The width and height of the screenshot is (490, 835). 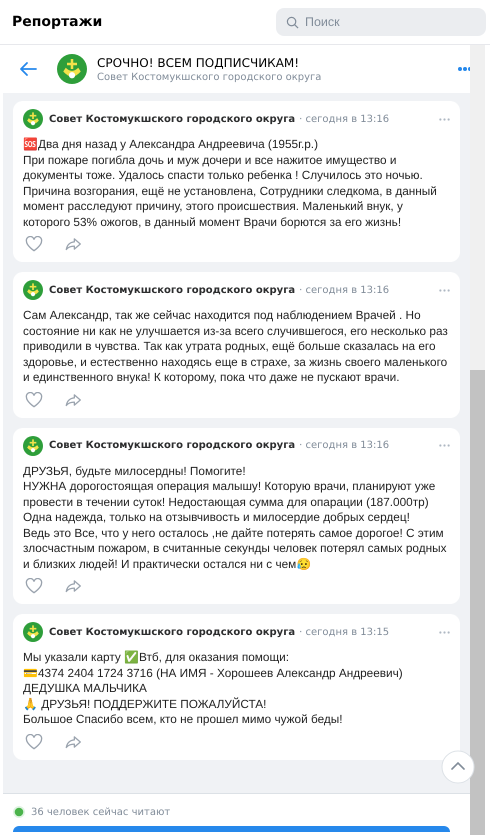 What do you see at coordinates (213, 689) in the screenshot?
I see `post-text: Мы указали карту ✅Втб, для оказания помощи: 💳4374 2404 1724 3716 (НА ИМЯ - Хорошеев Александр Андреевич) ДЕДУШКА МАЛЬЧИКА 🙏 ДРУЗЬЯ! ПОДДЕРЖИТЕ ПОЖАЛУЙСТА! Большое Спасибо всем, кто не прошел мимо чужой беды!` at bounding box center [213, 689].